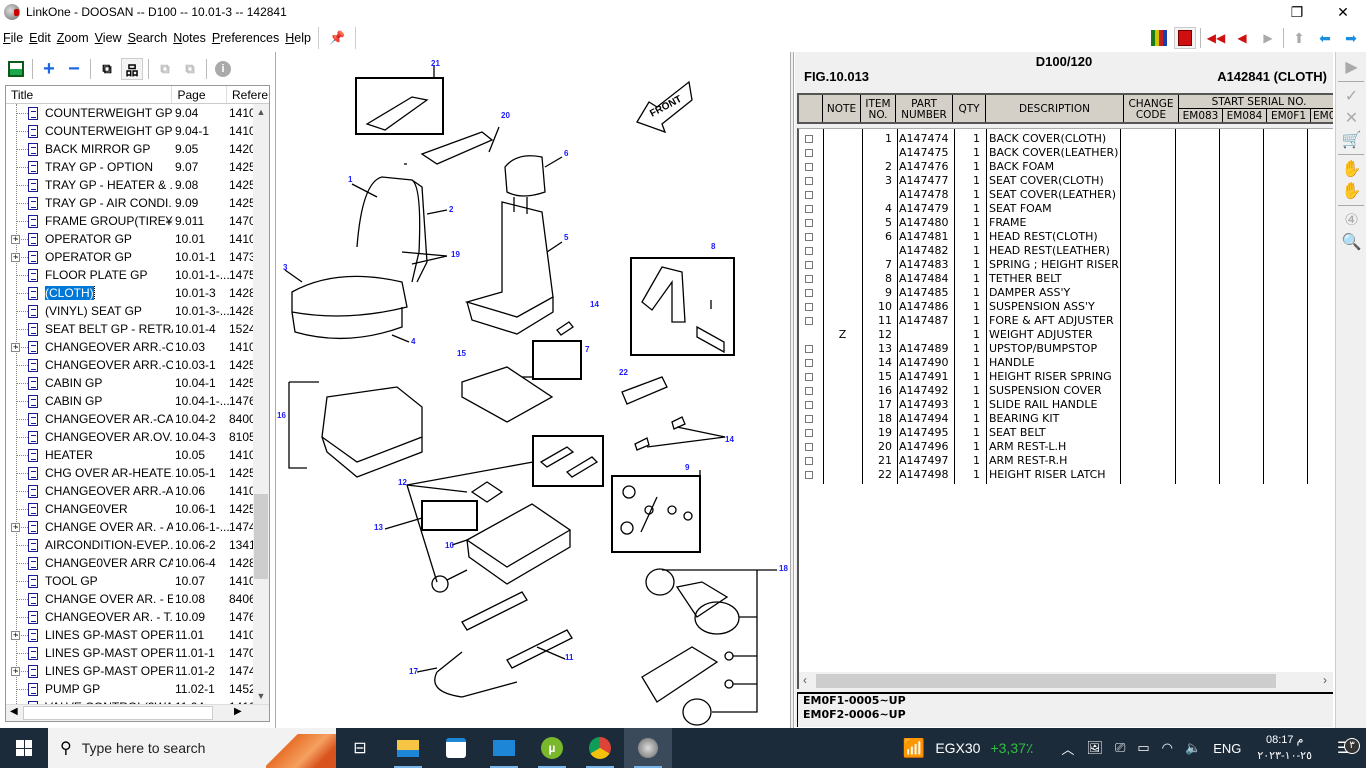 The image size is (1366, 768). I want to click on callout-label: 13, so click(378, 527).